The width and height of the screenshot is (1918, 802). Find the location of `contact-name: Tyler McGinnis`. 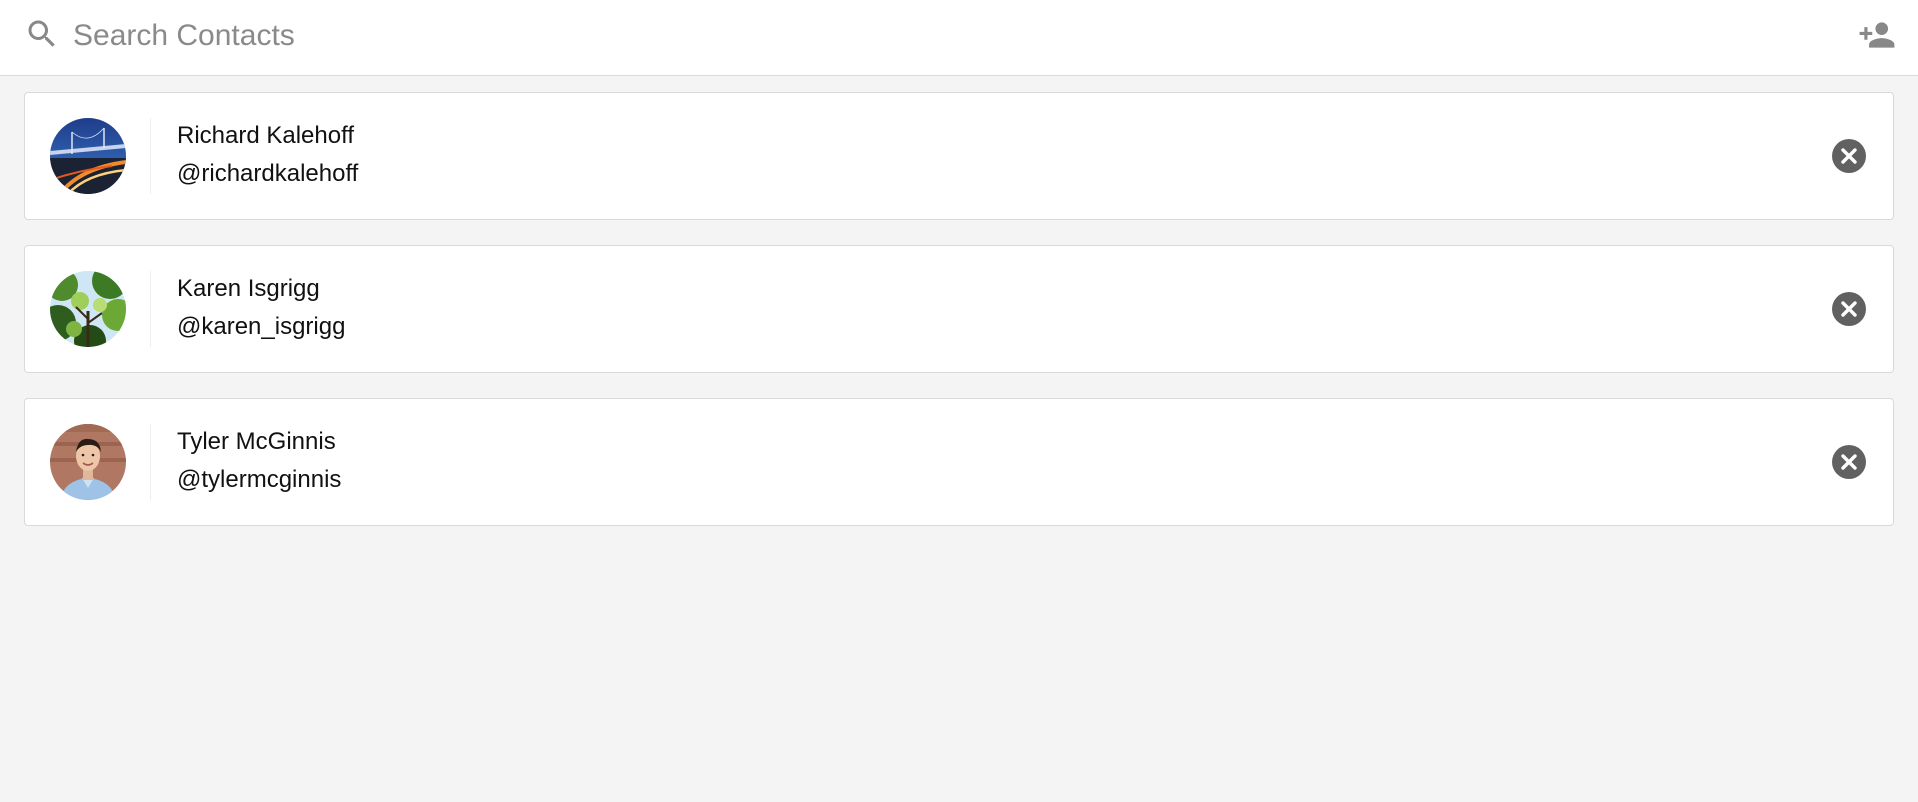

contact-name: Tyler McGinnis is located at coordinates (256, 441).